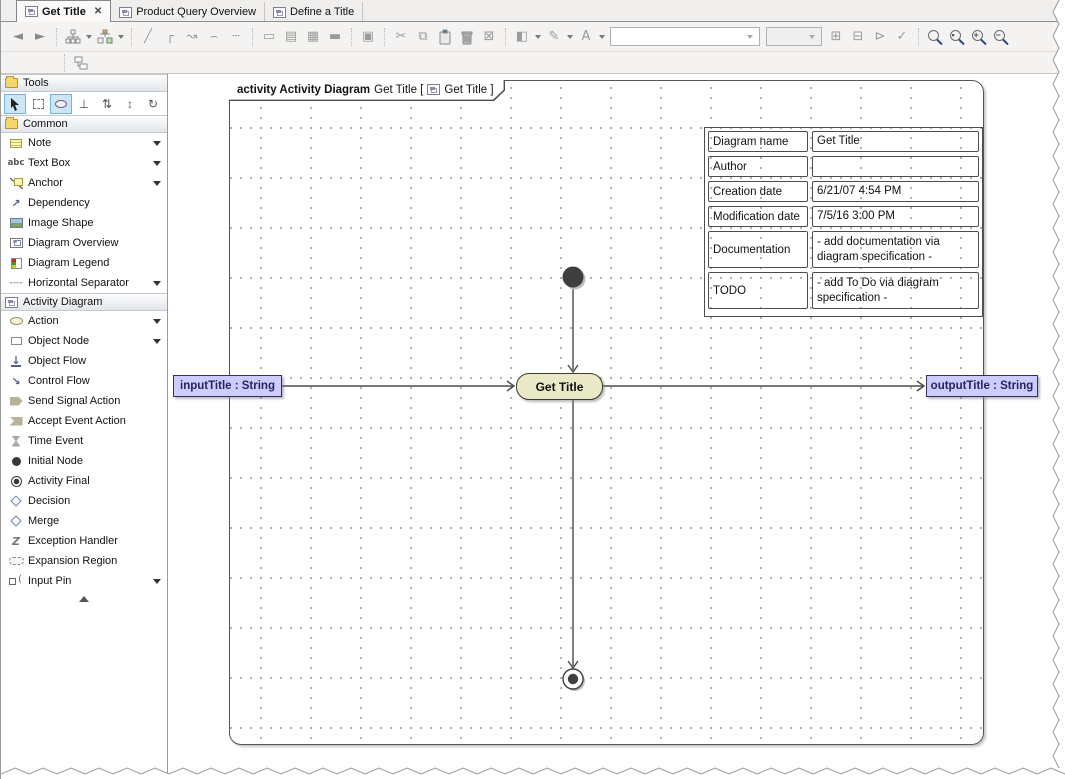 This screenshot has width=1065, height=779. What do you see at coordinates (291, 37) in the screenshot?
I see `display-paths-button: ▤` at bounding box center [291, 37].